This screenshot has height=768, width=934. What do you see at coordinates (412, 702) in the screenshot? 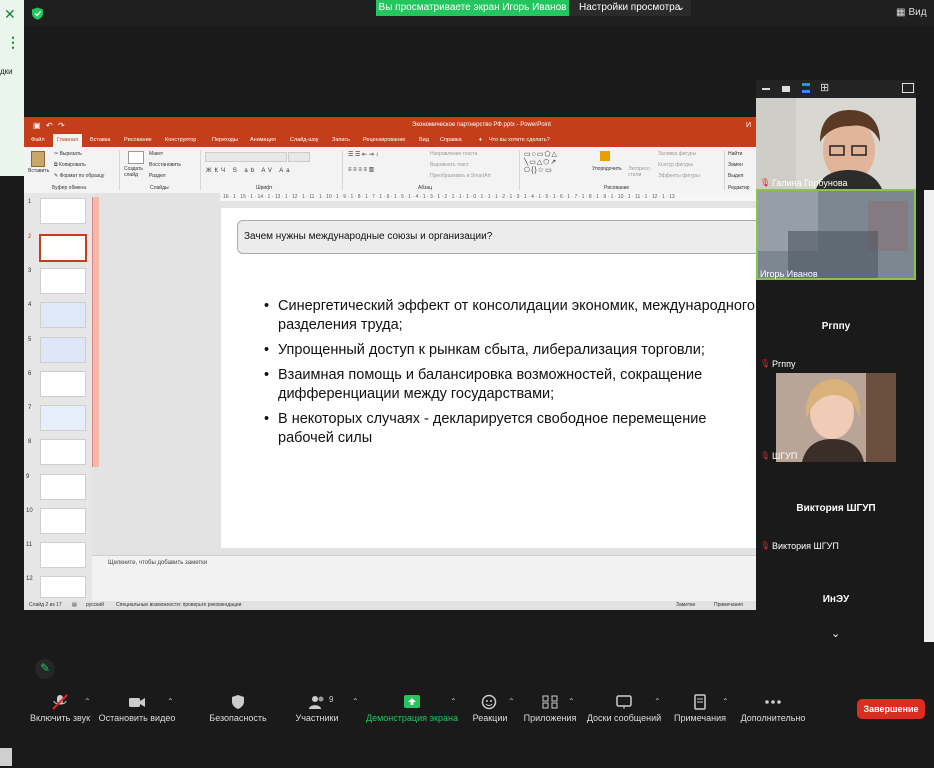
I see `share-screen-icon` at bounding box center [412, 702].